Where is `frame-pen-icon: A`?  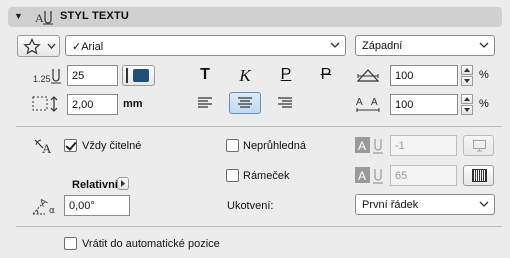
frame-pen-icon: A is located at coordinates (371, 176).